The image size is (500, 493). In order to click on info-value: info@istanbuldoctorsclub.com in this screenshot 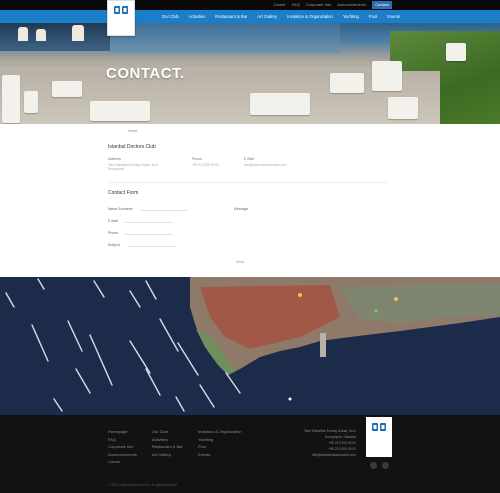, I will do `click(265, 165)`.